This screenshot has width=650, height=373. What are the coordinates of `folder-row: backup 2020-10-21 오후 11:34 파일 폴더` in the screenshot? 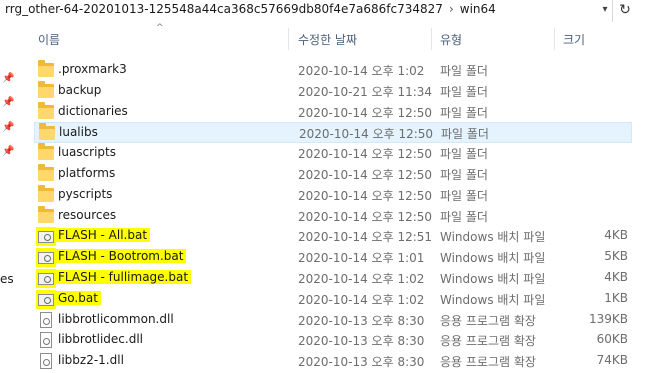 It's located at (333, 91).